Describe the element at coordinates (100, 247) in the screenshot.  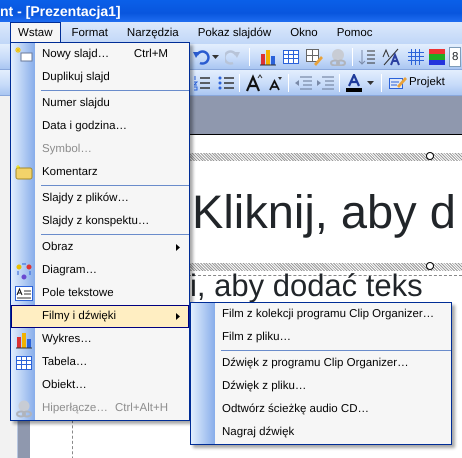
I see `menu-item: Obraz` at that location.